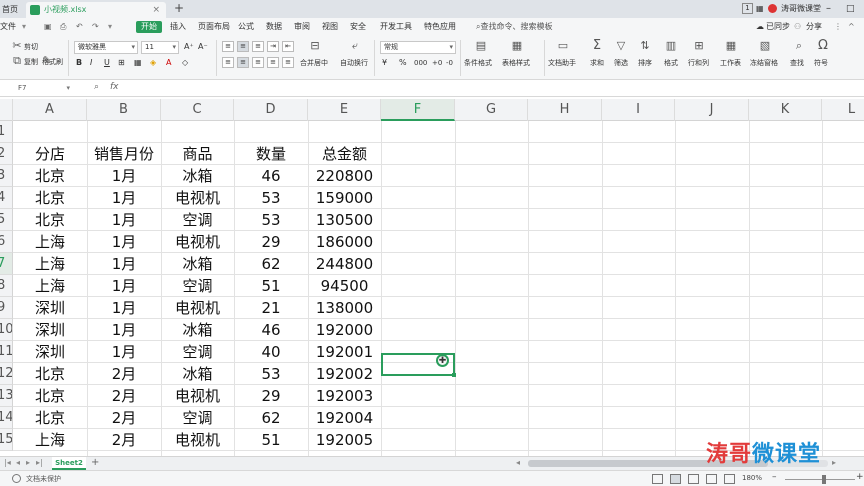 This screenshot has height=486, width=864. What do you see at coordinates (711, 479) in the screenshot?
I see `page-break-view-icon` at bounding box center [711, 479].